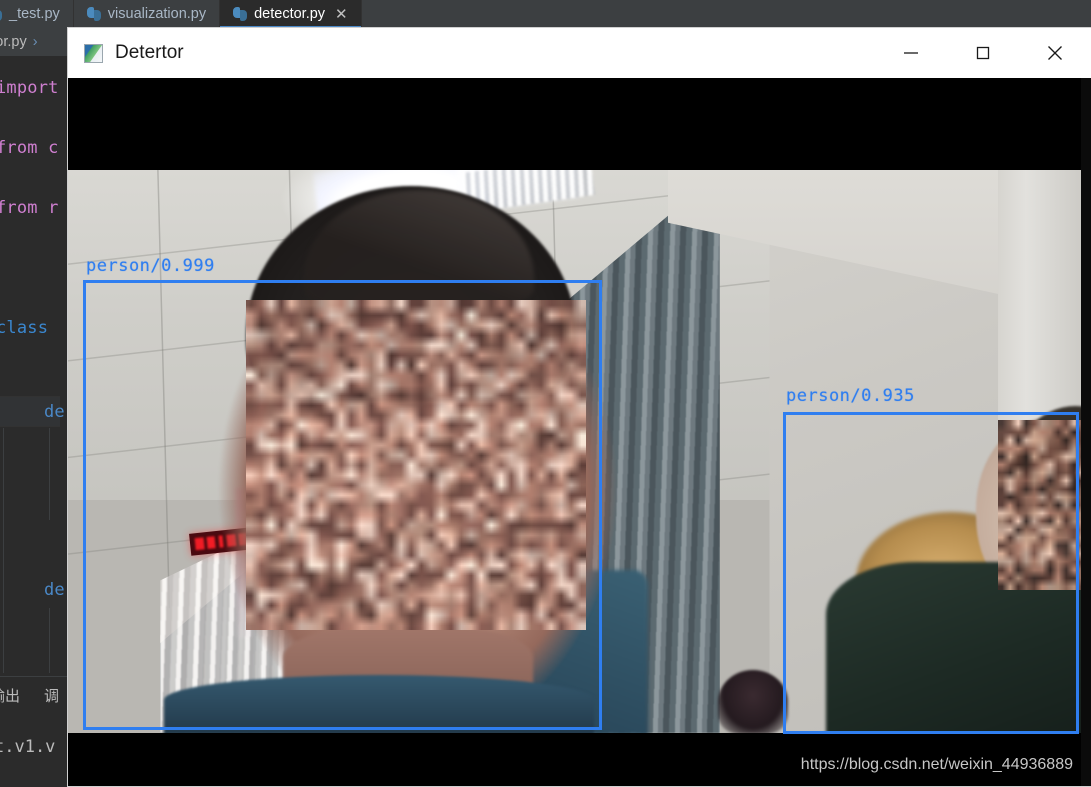  What do you see at coordinates (1055, 53) in the screenshot?
I see `close-button` at bounding box center [1055, 53].